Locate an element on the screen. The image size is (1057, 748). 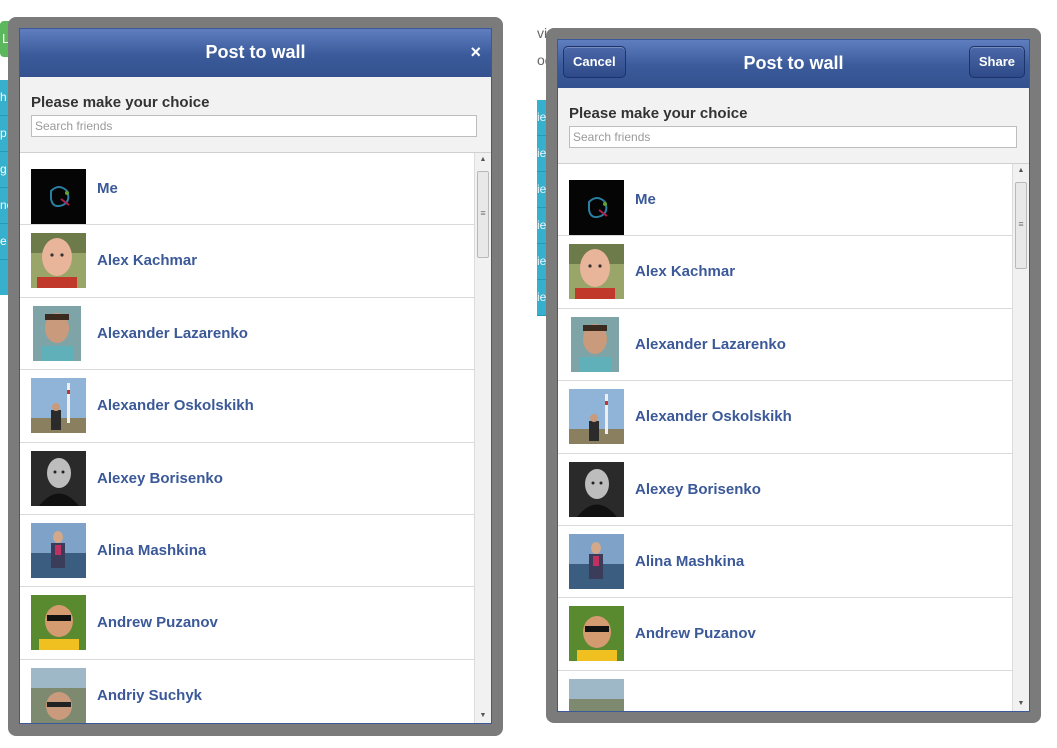
friend-name: Andriy Suchyk is located at coordinates (149, 691).